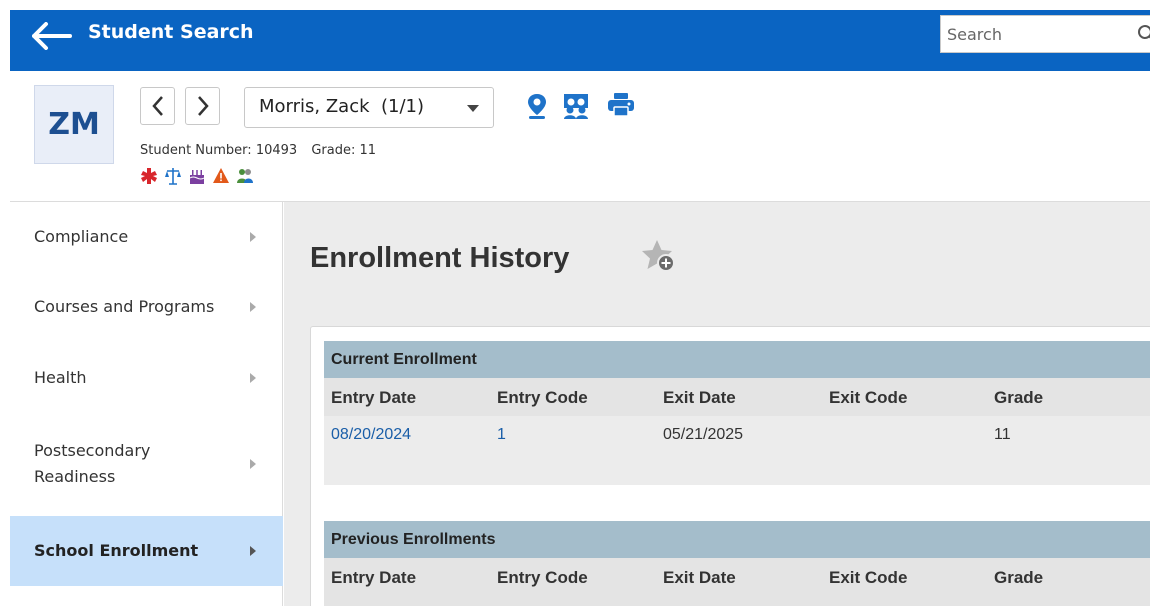 This screenshot has height=606, width=1150. I want to click on chevron-left-icon, so click(157, 106).